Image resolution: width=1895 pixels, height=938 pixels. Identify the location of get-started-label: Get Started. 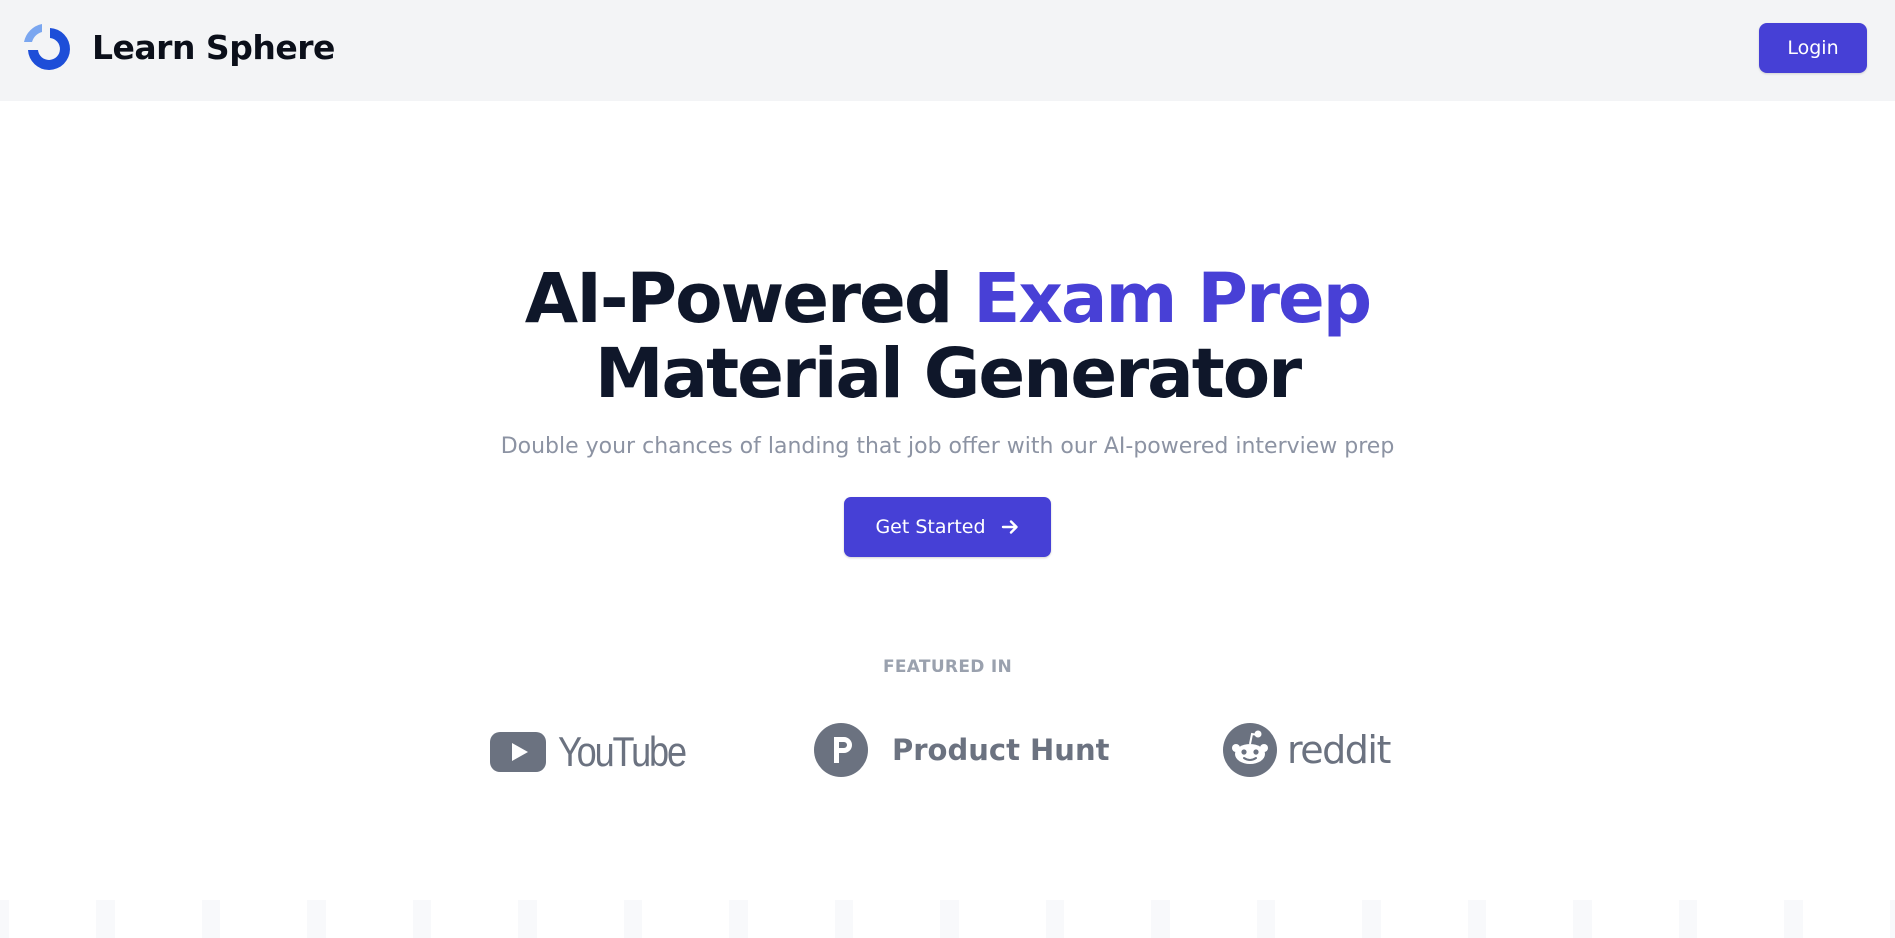
(930, 527).